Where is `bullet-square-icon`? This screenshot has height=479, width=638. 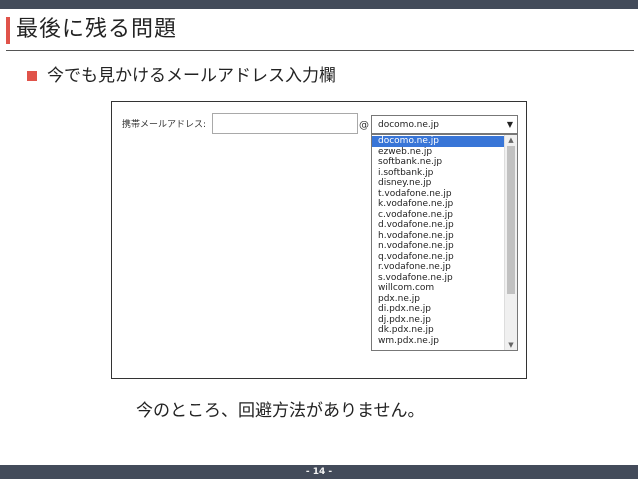
bullet-square-icon is located at coordinates (32, 76).